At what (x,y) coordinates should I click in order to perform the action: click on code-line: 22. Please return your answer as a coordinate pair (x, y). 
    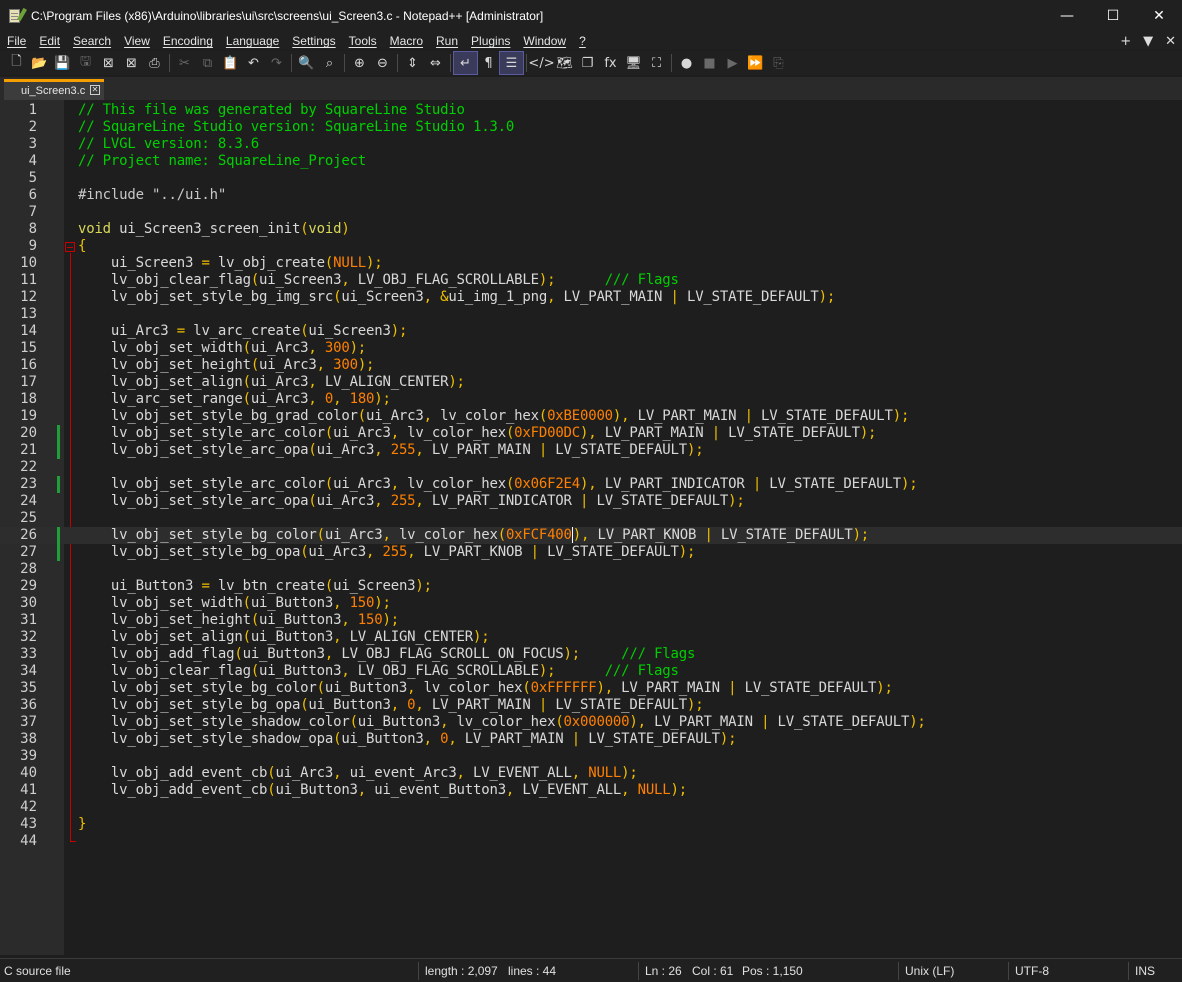
    Looking at the image, I should click on (591, 467).